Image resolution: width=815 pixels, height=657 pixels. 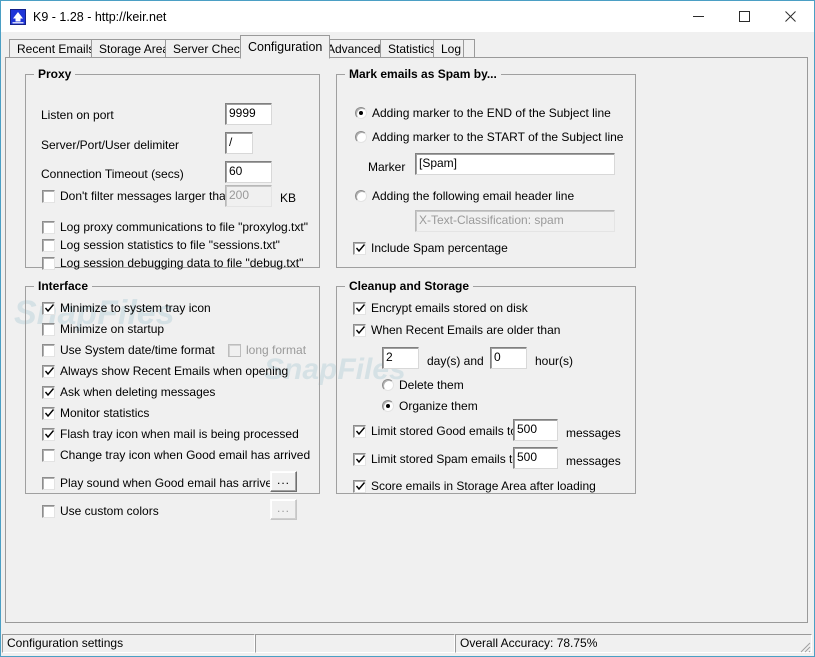 What do you see at coordinates (105, 413) in the screenshot?
I see `monitor-statistics-label: Monitor statistics` at bounding box center [105, 413].